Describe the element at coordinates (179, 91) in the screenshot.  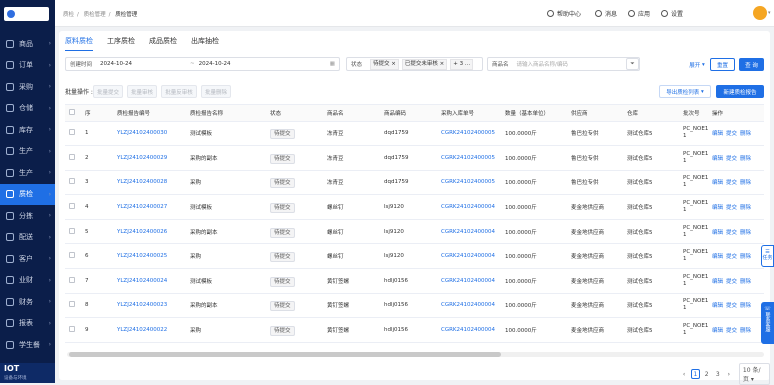
I see `batch-reverse-button: 批量反审核` at that location.